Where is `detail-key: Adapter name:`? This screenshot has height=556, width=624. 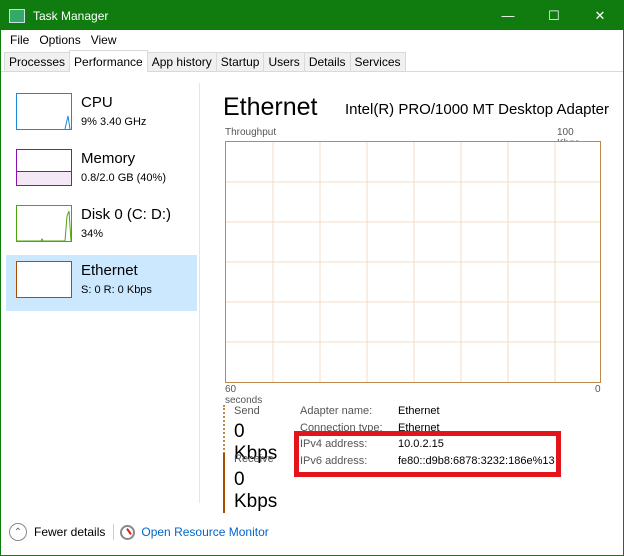 detail-key: Adapter name: is located at coordinates (336, 411).